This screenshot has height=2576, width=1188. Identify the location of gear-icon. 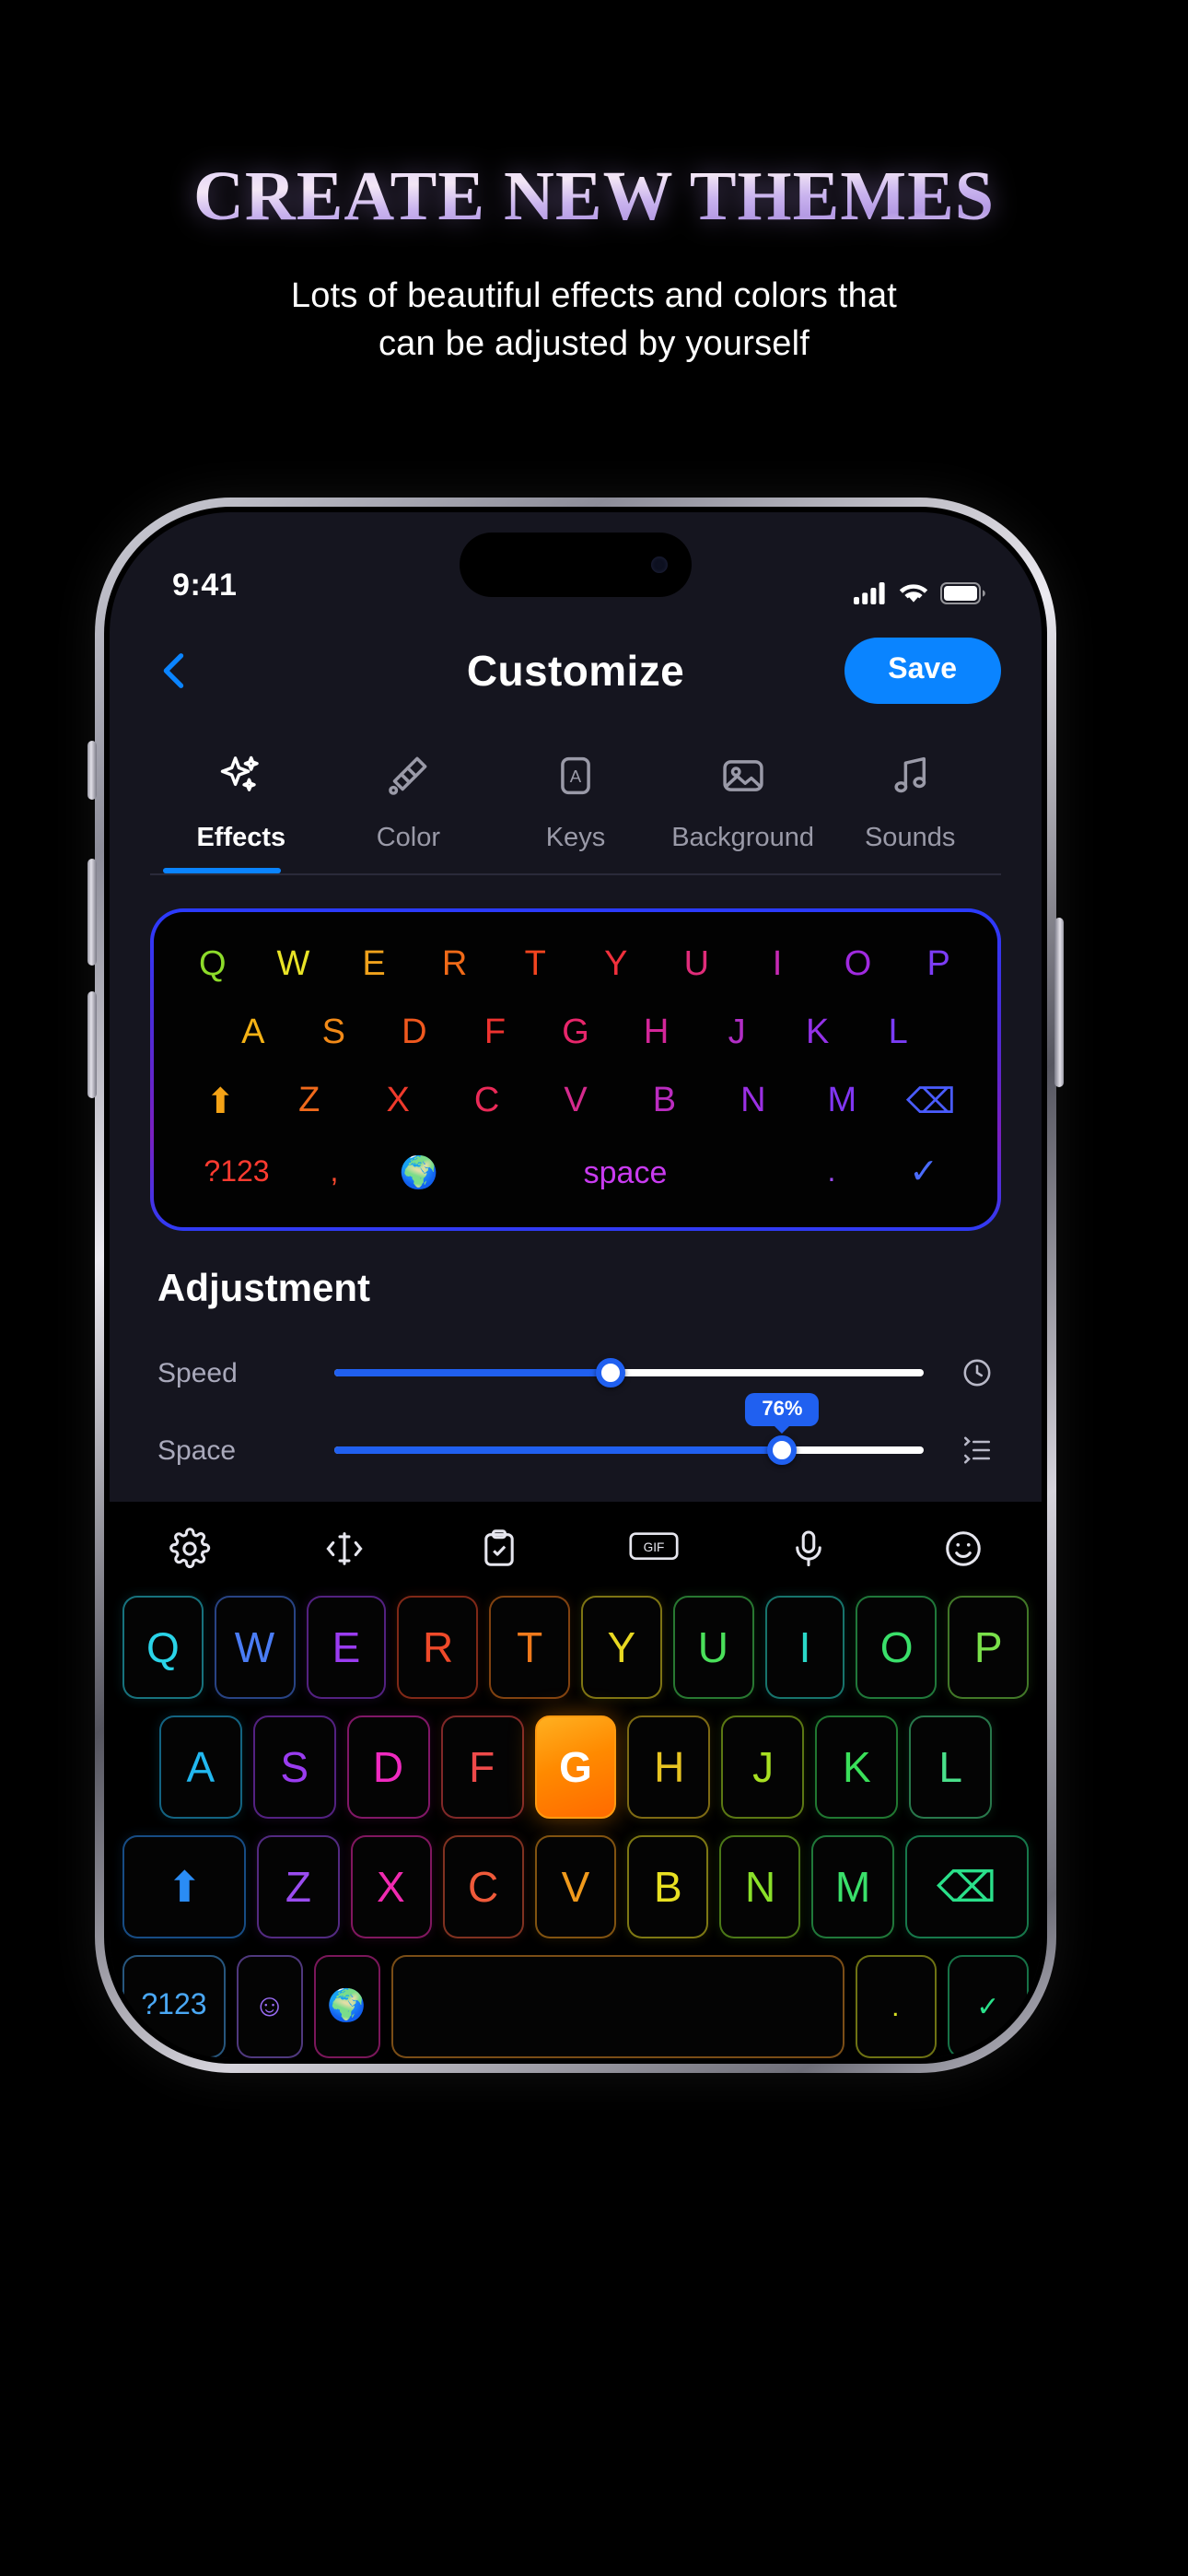
(189, 1549).